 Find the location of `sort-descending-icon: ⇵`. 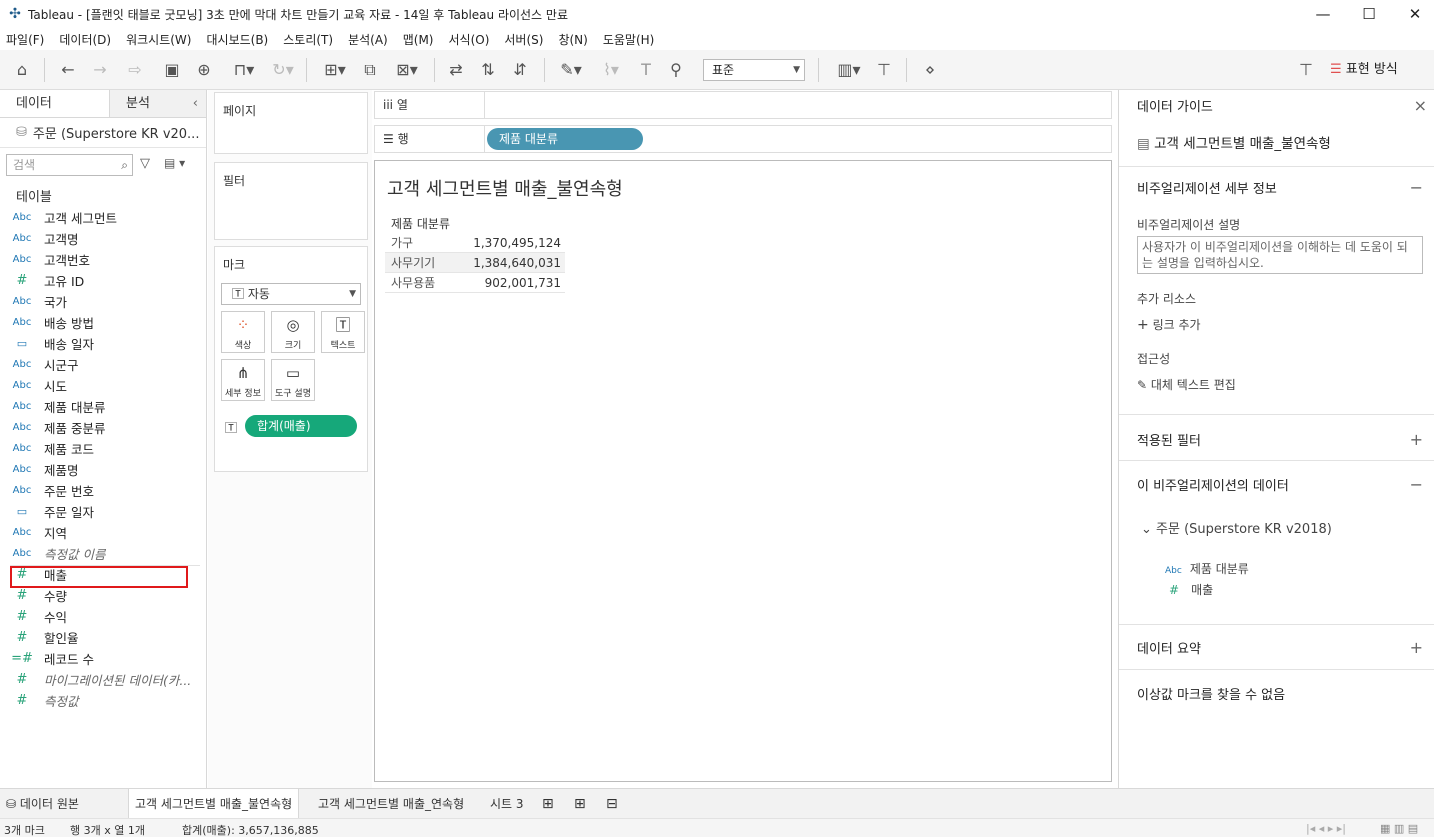

sort-descending-icon: ⇵ is located at coordinates (520, 70).